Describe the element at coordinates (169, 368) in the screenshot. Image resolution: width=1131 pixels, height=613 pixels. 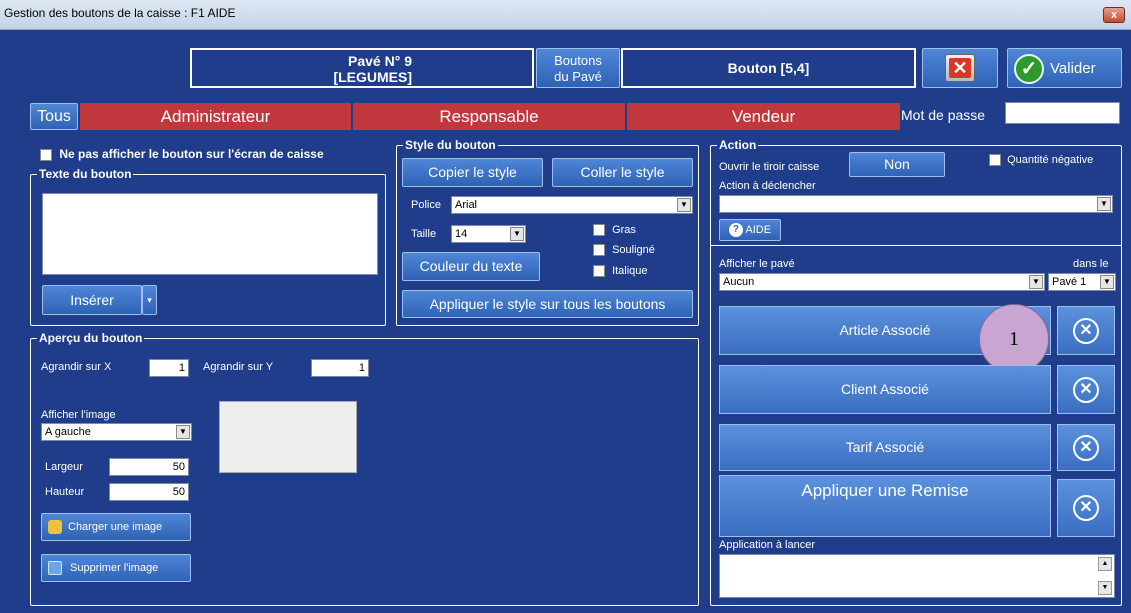
I see `agrandir-x-input: 1` at that location.